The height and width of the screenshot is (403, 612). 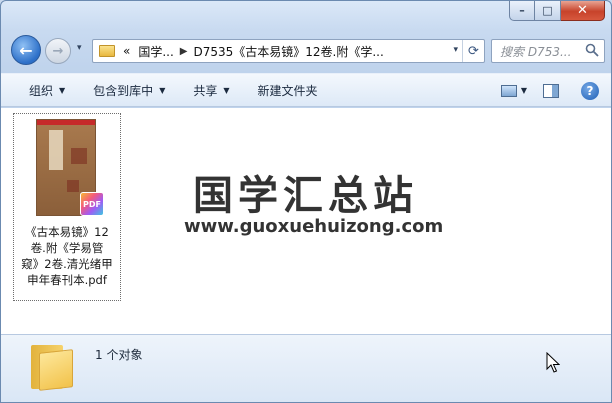 What do you see at coordinates (590, 90) in the screenshot?
I see `help-icon: ?` at bounding box center [590, 90].